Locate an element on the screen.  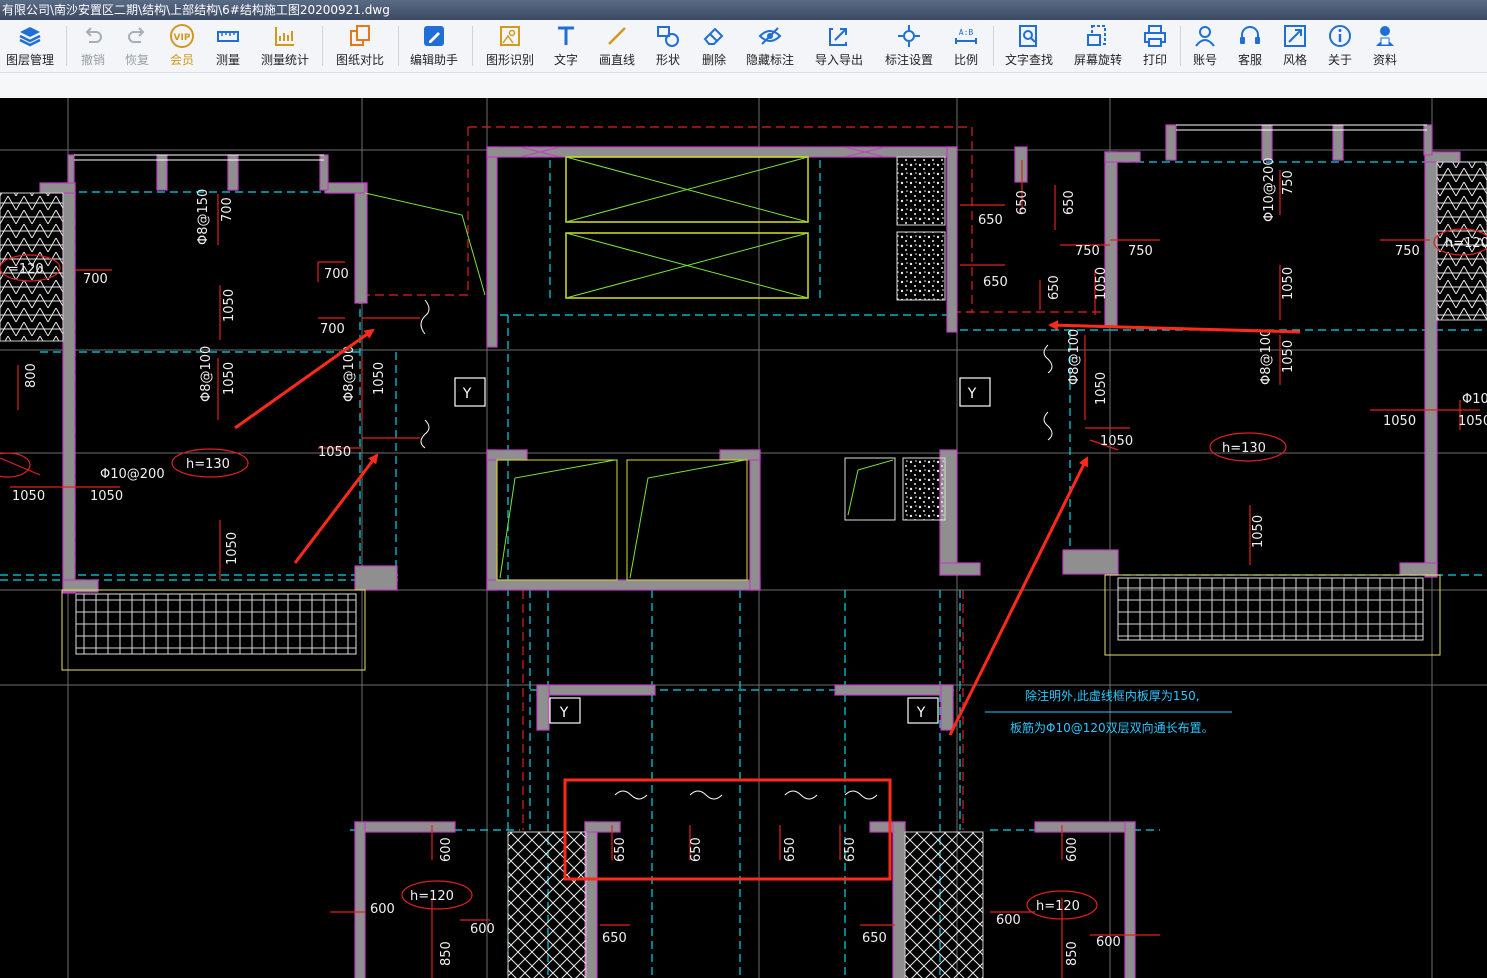
print-button: 打印 is located at coordinates (1155, 46).